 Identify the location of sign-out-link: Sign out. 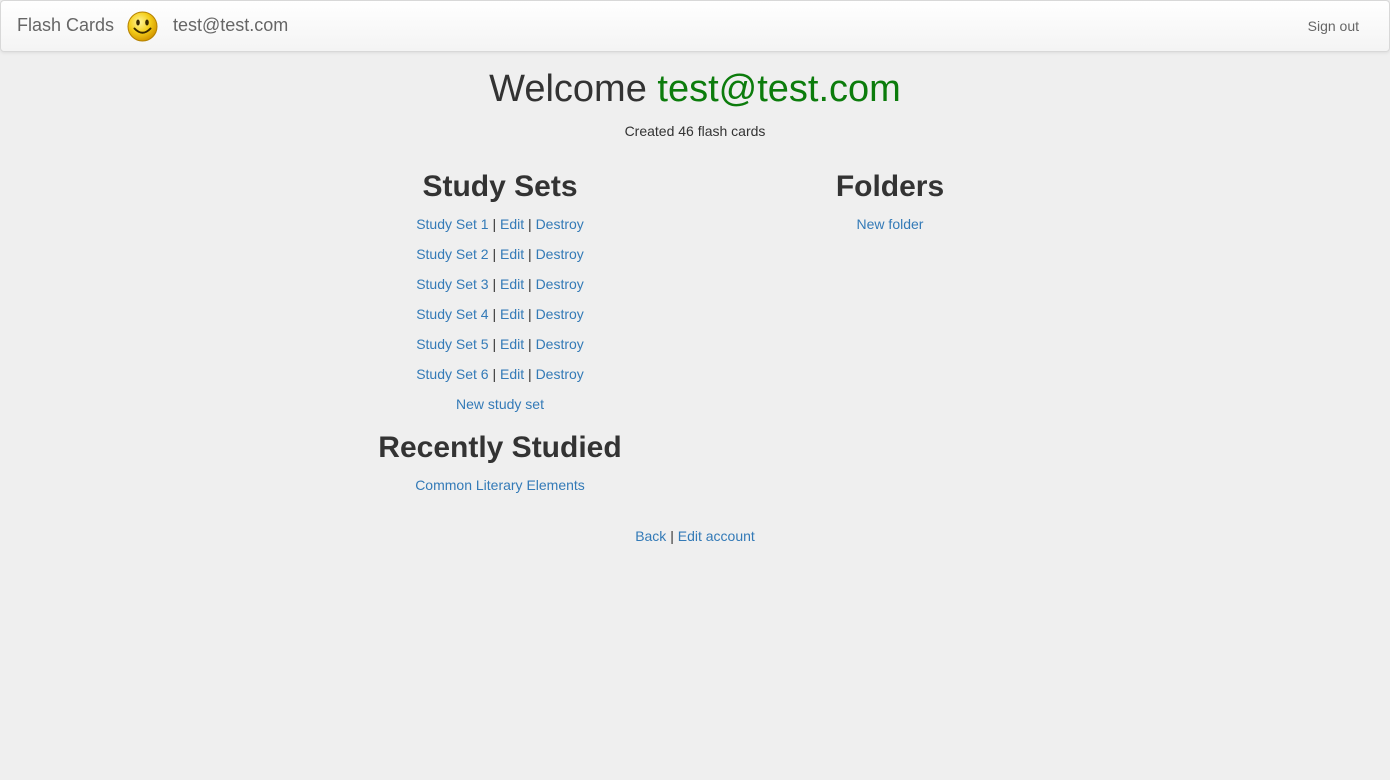
(1333, 26).